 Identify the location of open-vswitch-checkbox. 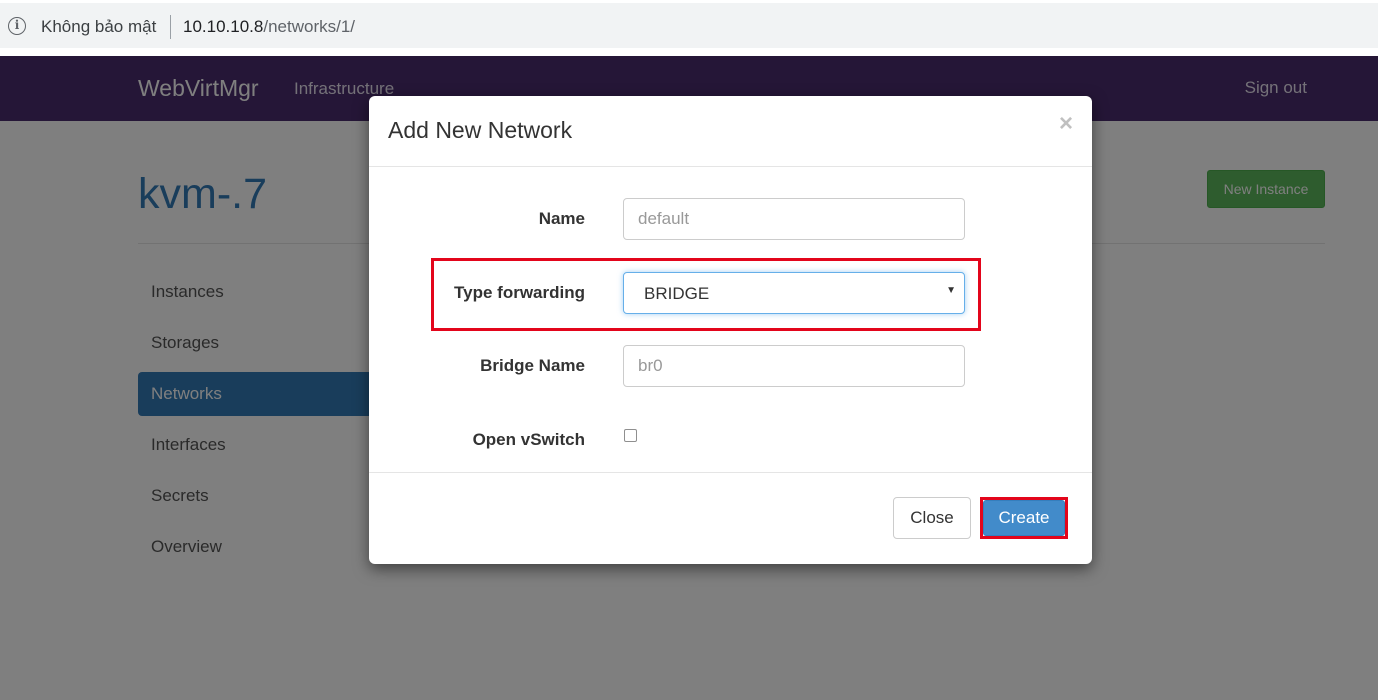
(630, 435).